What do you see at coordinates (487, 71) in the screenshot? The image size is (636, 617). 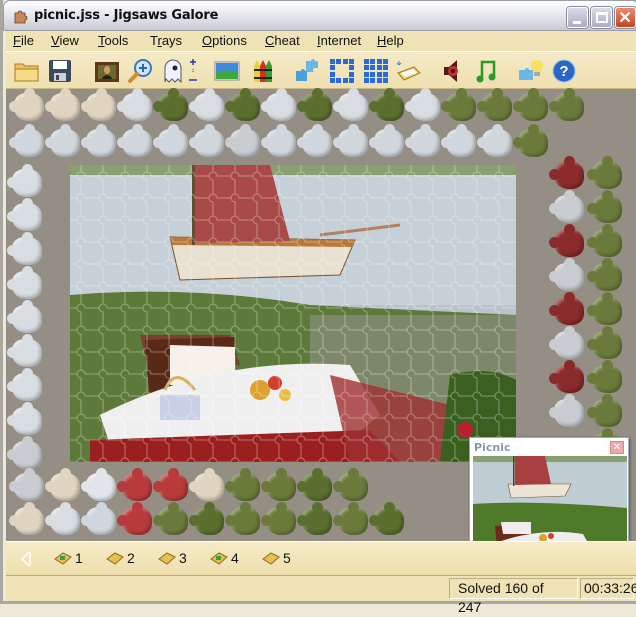 I see `music-button` at bounding box center [487, 71].